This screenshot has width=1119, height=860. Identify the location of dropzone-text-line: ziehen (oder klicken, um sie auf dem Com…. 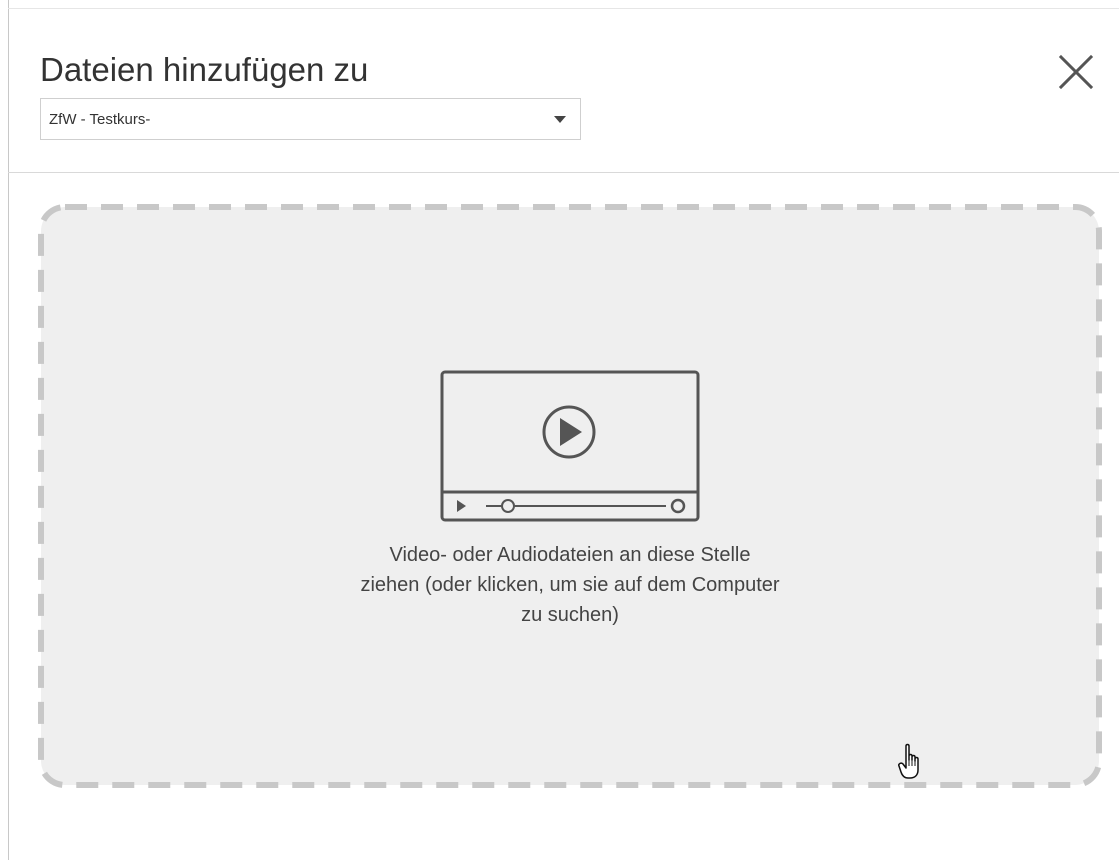
(570, 585).